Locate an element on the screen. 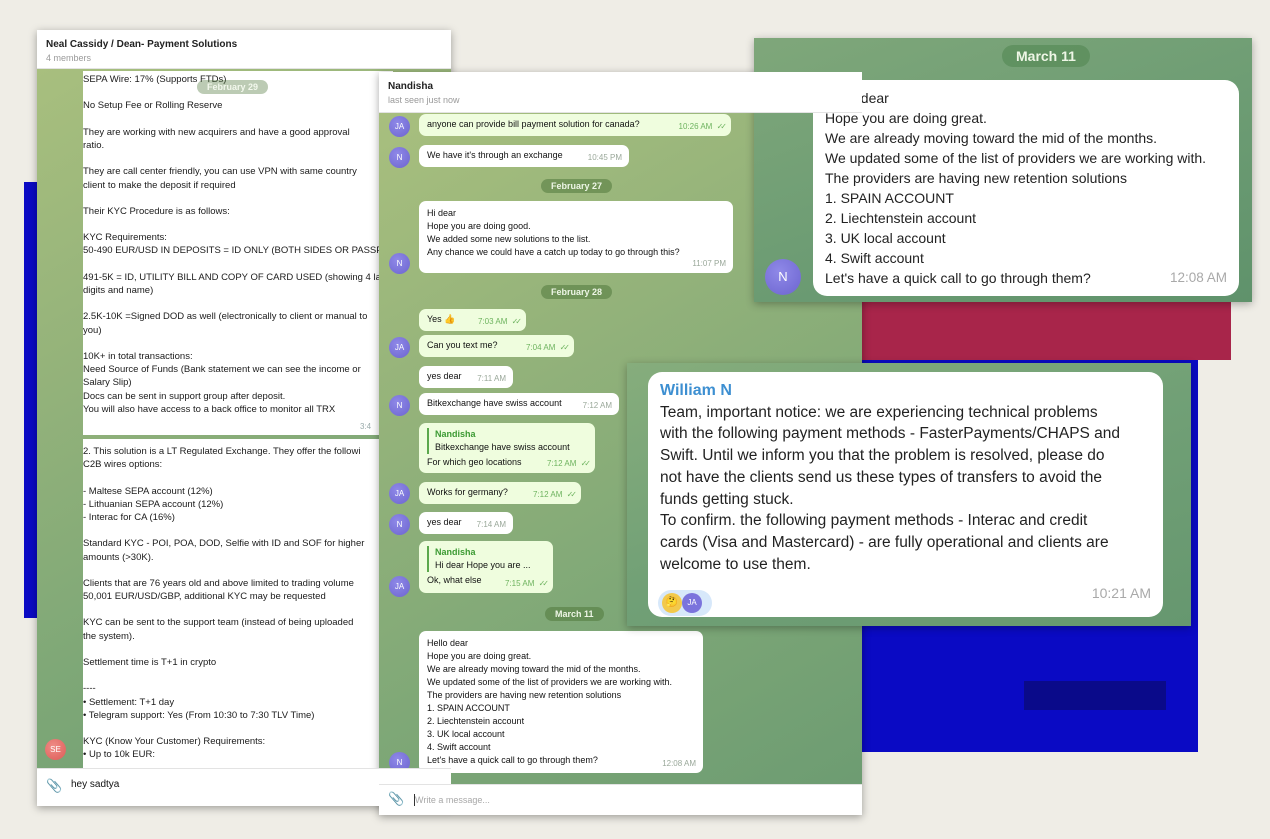 The height and width of the screenshot is (839, 1270). message-line: amounts (>30K). is located at coordinates (118, 557).